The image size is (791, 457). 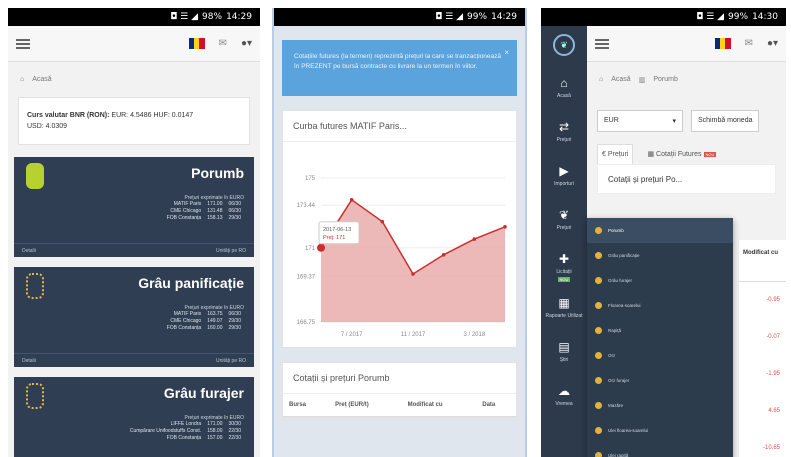 I want to click on corn-icon, so click(x=35, y=176).